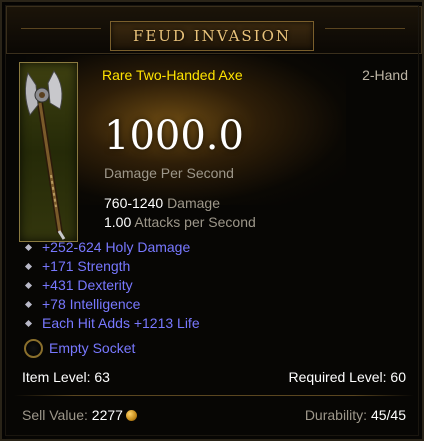  Describe the element at coordinates (134, 203) in the screenshot. I see `damage-range: 760-1240` at that location.